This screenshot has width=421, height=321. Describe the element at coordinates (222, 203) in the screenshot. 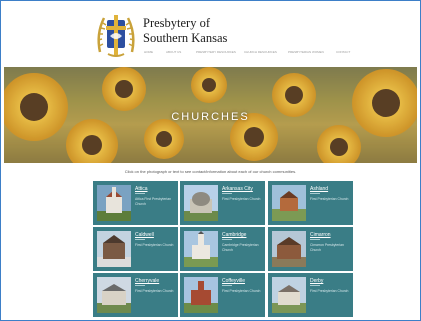

I see `church-tile-arkansas-city: Arkansas City First Presbyterian Church` at that location.